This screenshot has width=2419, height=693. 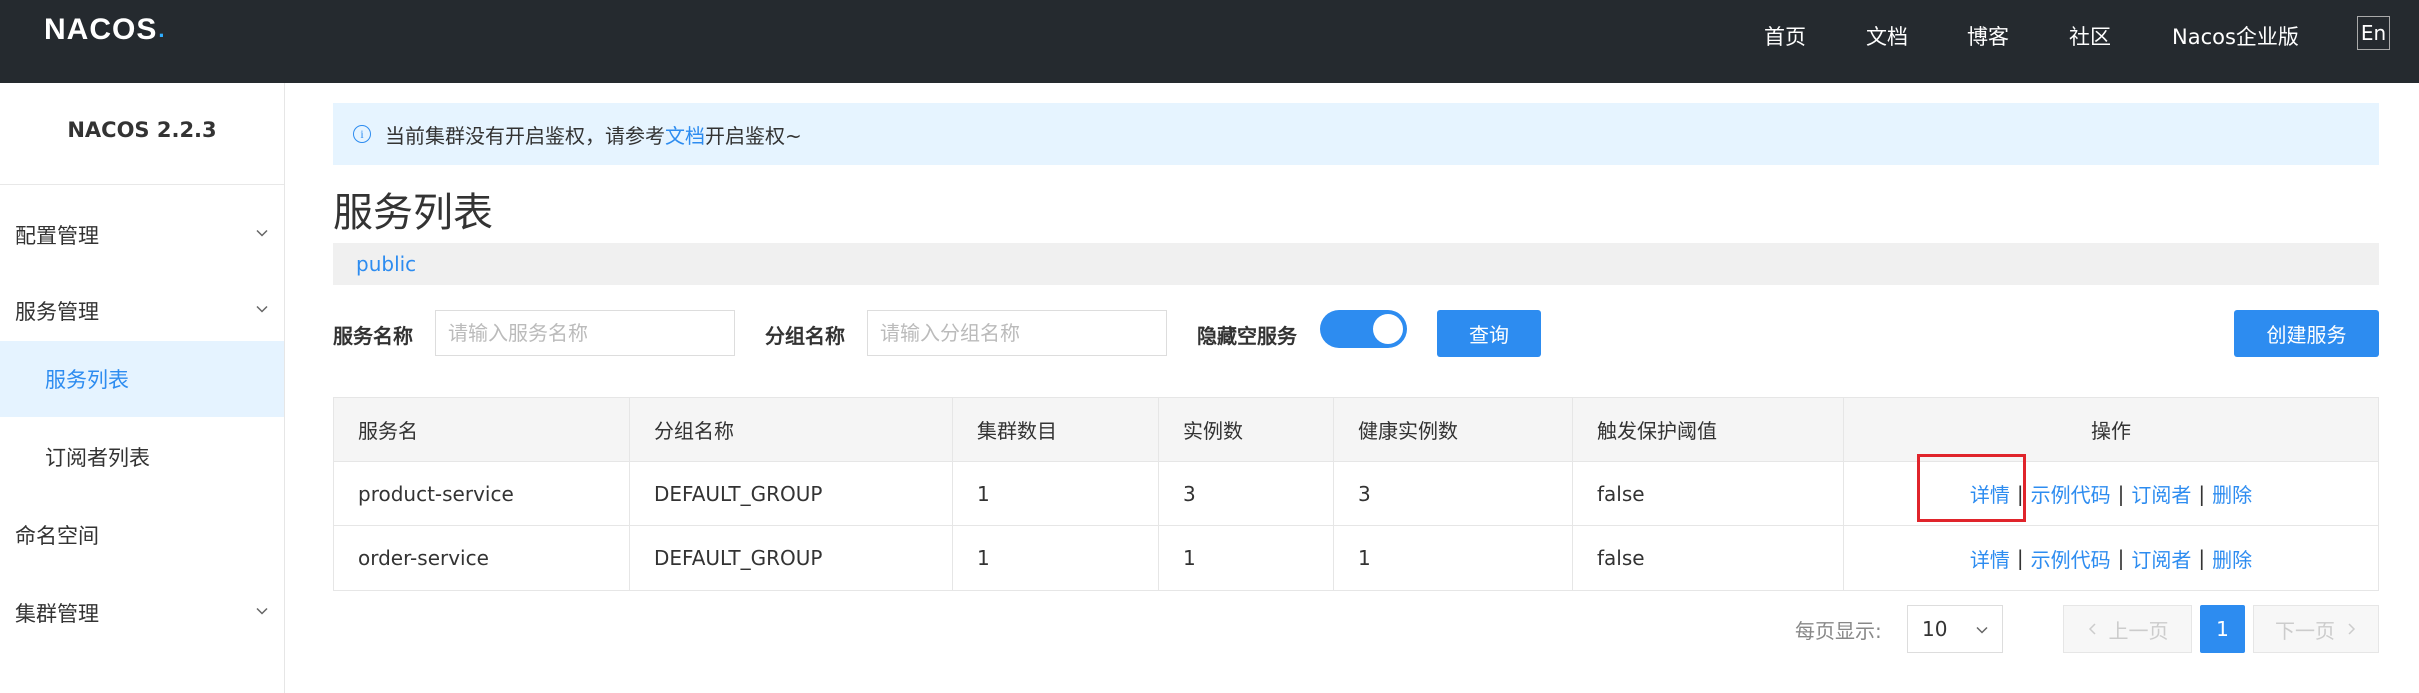 I want to click on namespace-bar: public, so click(x=1356, y=264).